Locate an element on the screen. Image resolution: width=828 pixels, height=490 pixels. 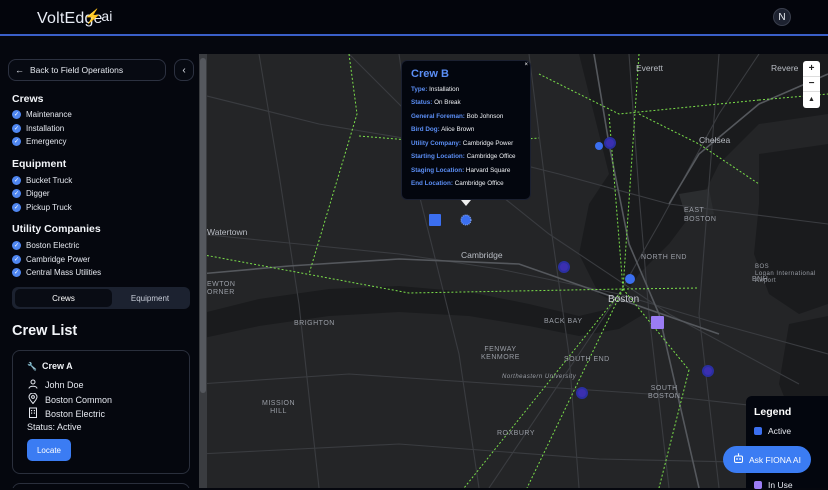
map-label-mission-hill: MISSION HILL is located at coordinates (279, 407).